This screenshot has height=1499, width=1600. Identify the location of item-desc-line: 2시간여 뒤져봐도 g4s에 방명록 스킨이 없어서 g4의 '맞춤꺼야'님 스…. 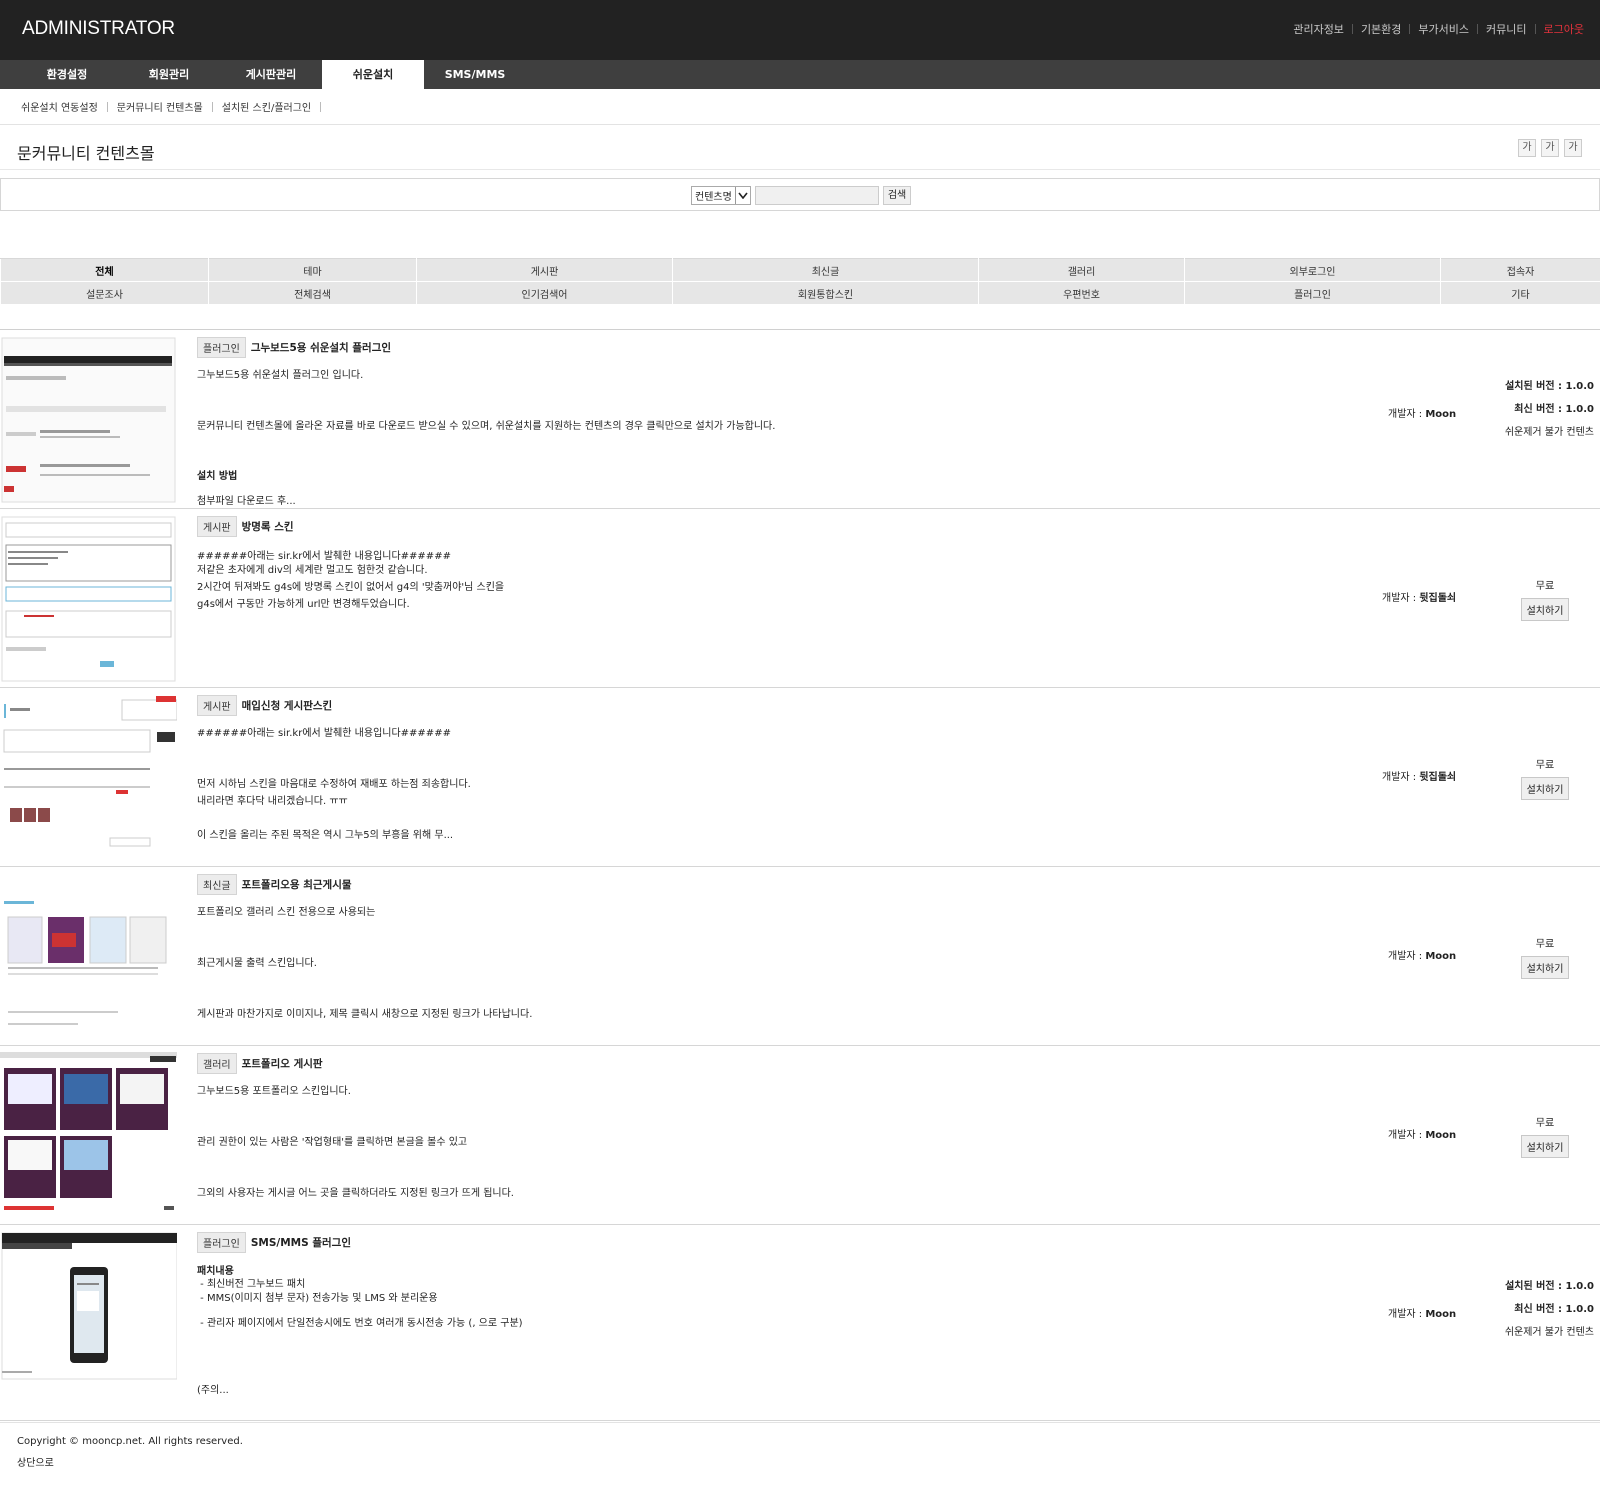
(351, 587).